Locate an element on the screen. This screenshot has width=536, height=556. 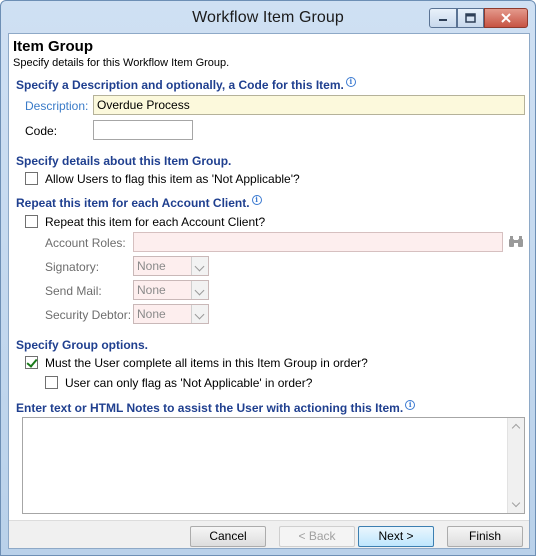
notes-scrollbar is located at coordinates (515, 465).